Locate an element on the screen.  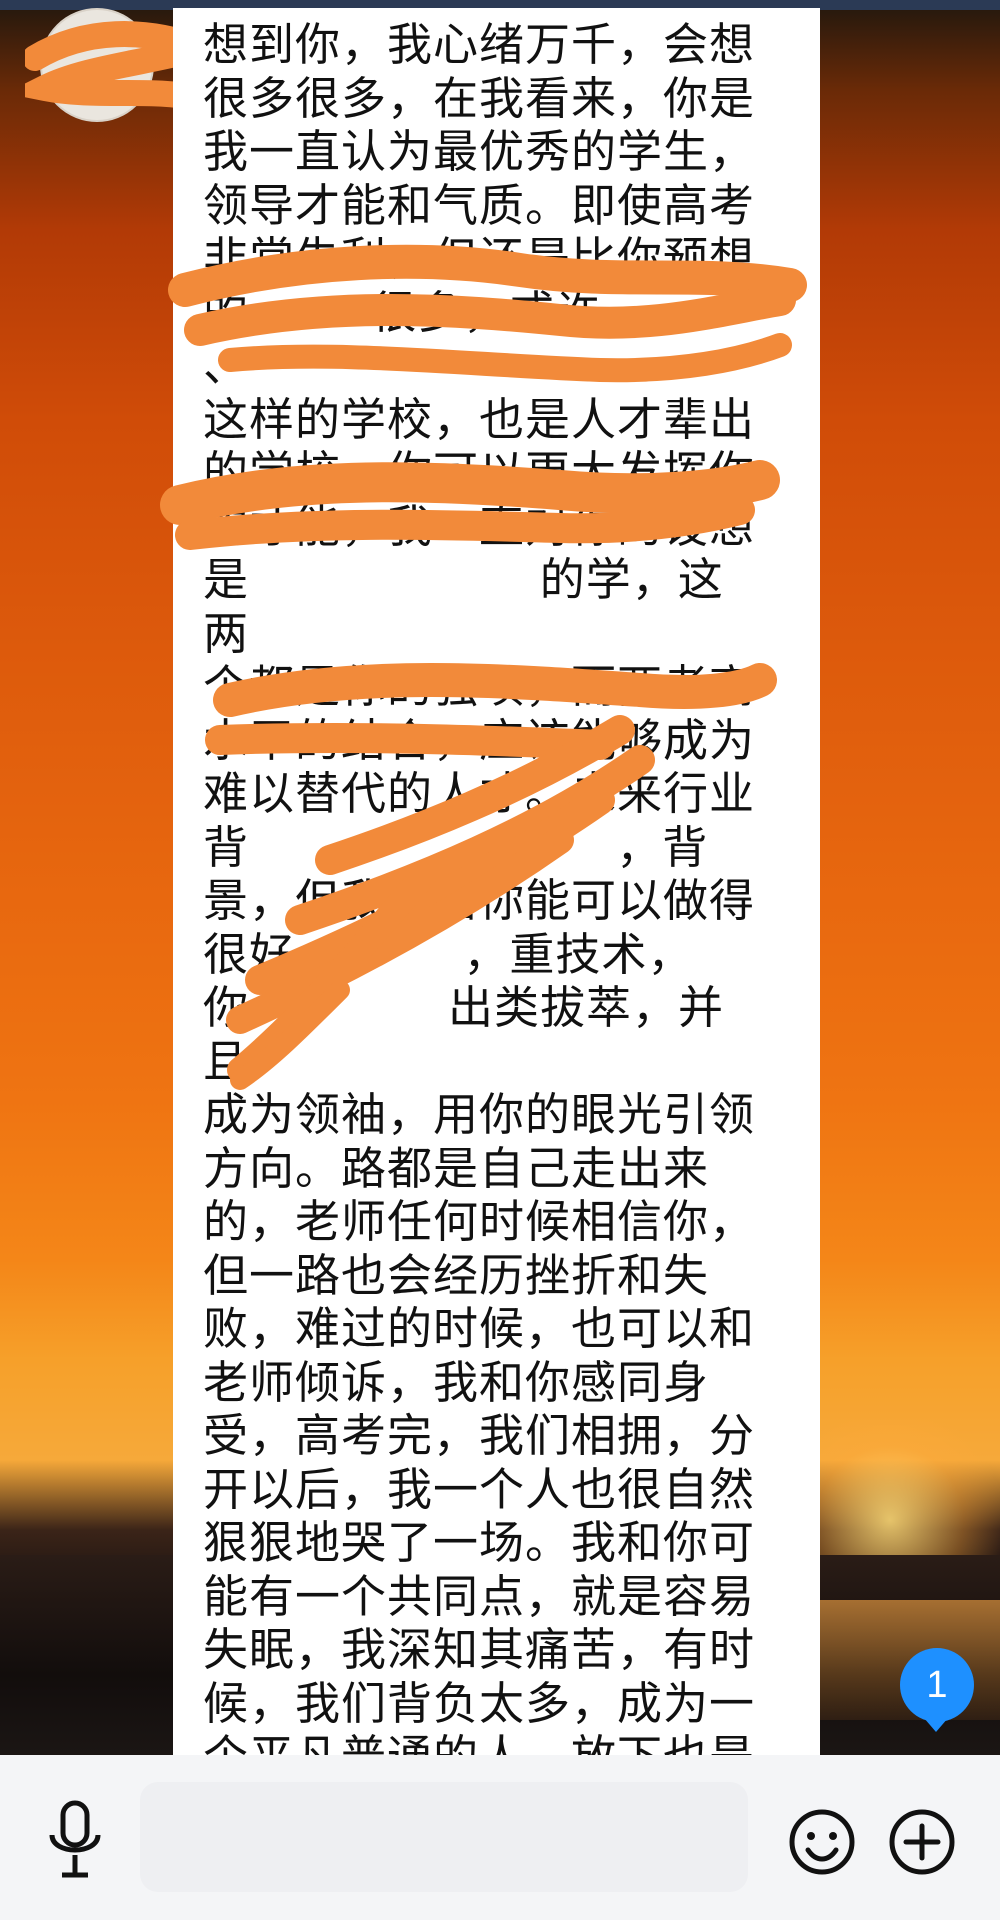
more-options-button is located at coordinates (922, 1842).